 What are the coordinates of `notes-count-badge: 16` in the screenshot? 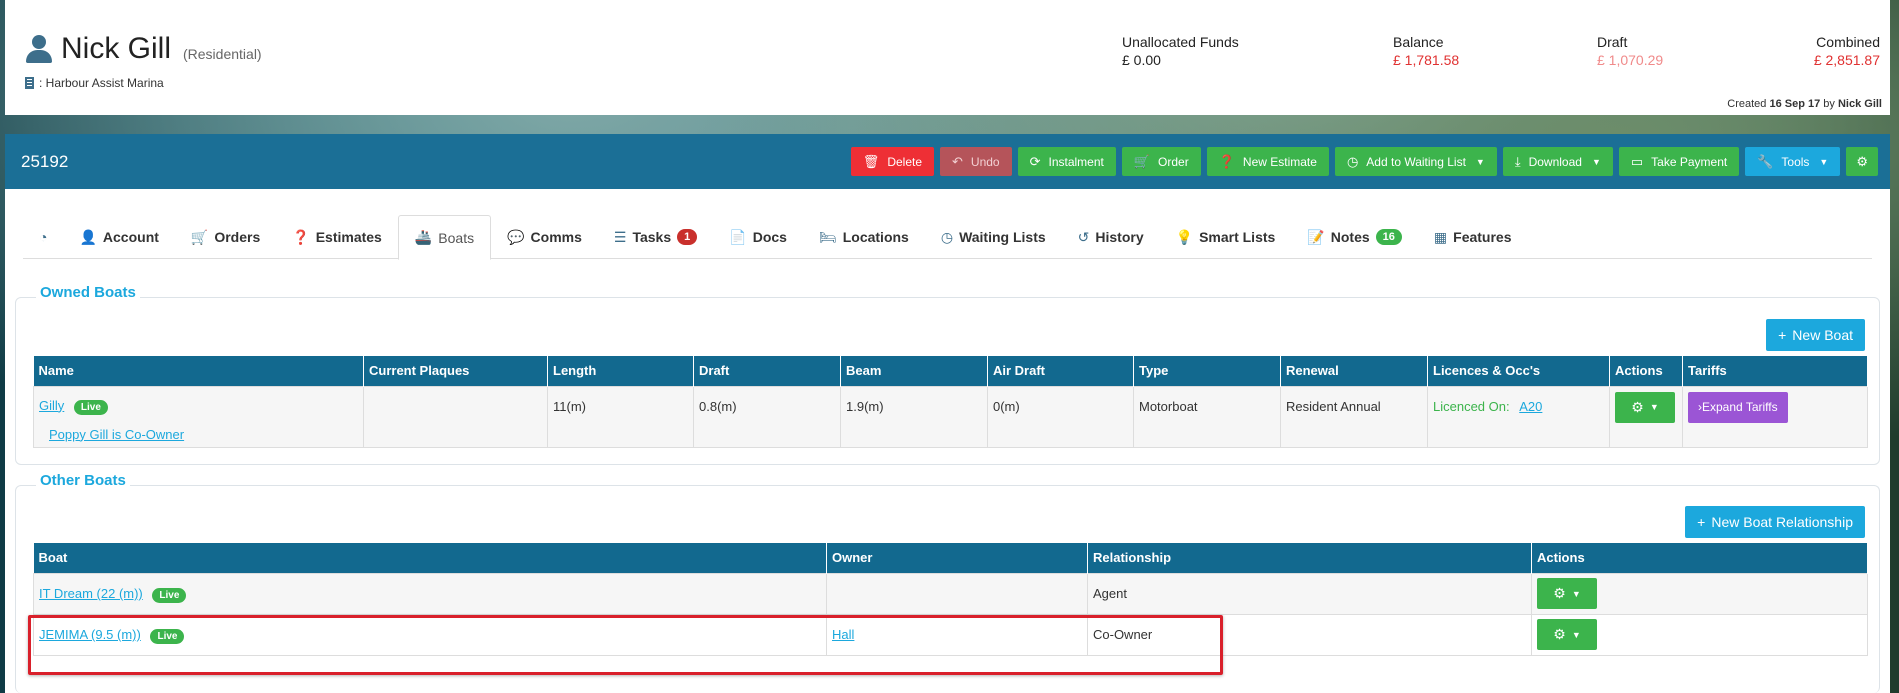 It's located at (1388, 237).